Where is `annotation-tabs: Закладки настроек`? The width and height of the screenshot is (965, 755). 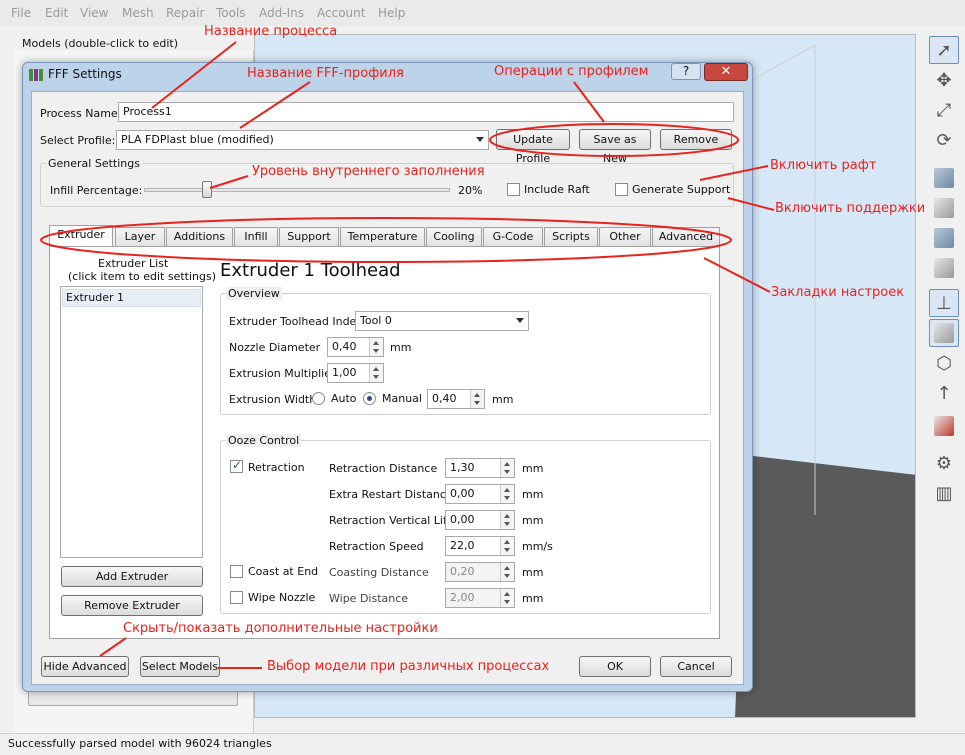 annotation-tabs: Закладки настроек is located at coordinates (838, 292).